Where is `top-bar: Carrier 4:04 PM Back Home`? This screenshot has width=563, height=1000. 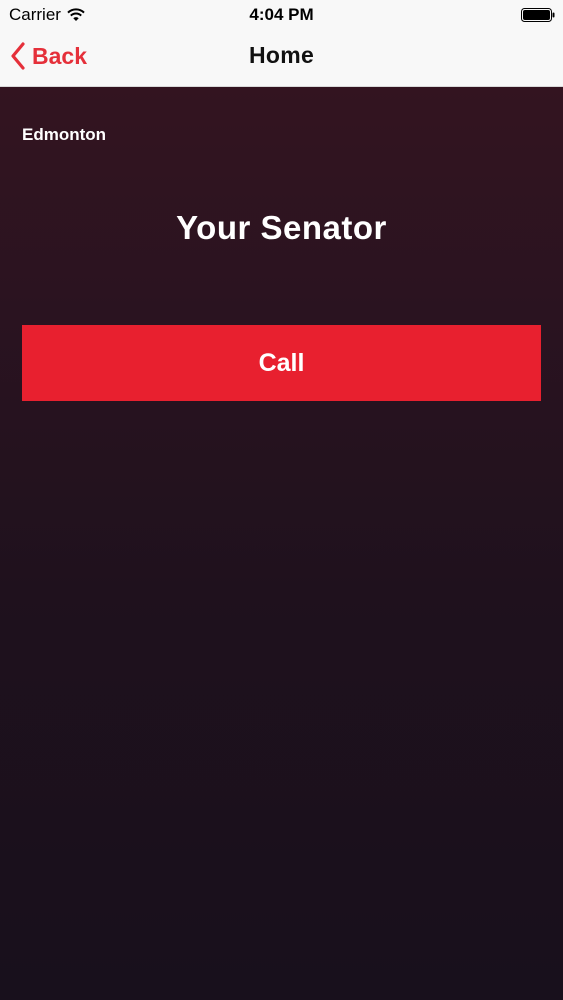 top-bar: Carrier 4:04 PM Back Home is located at coordinates (281, 43).